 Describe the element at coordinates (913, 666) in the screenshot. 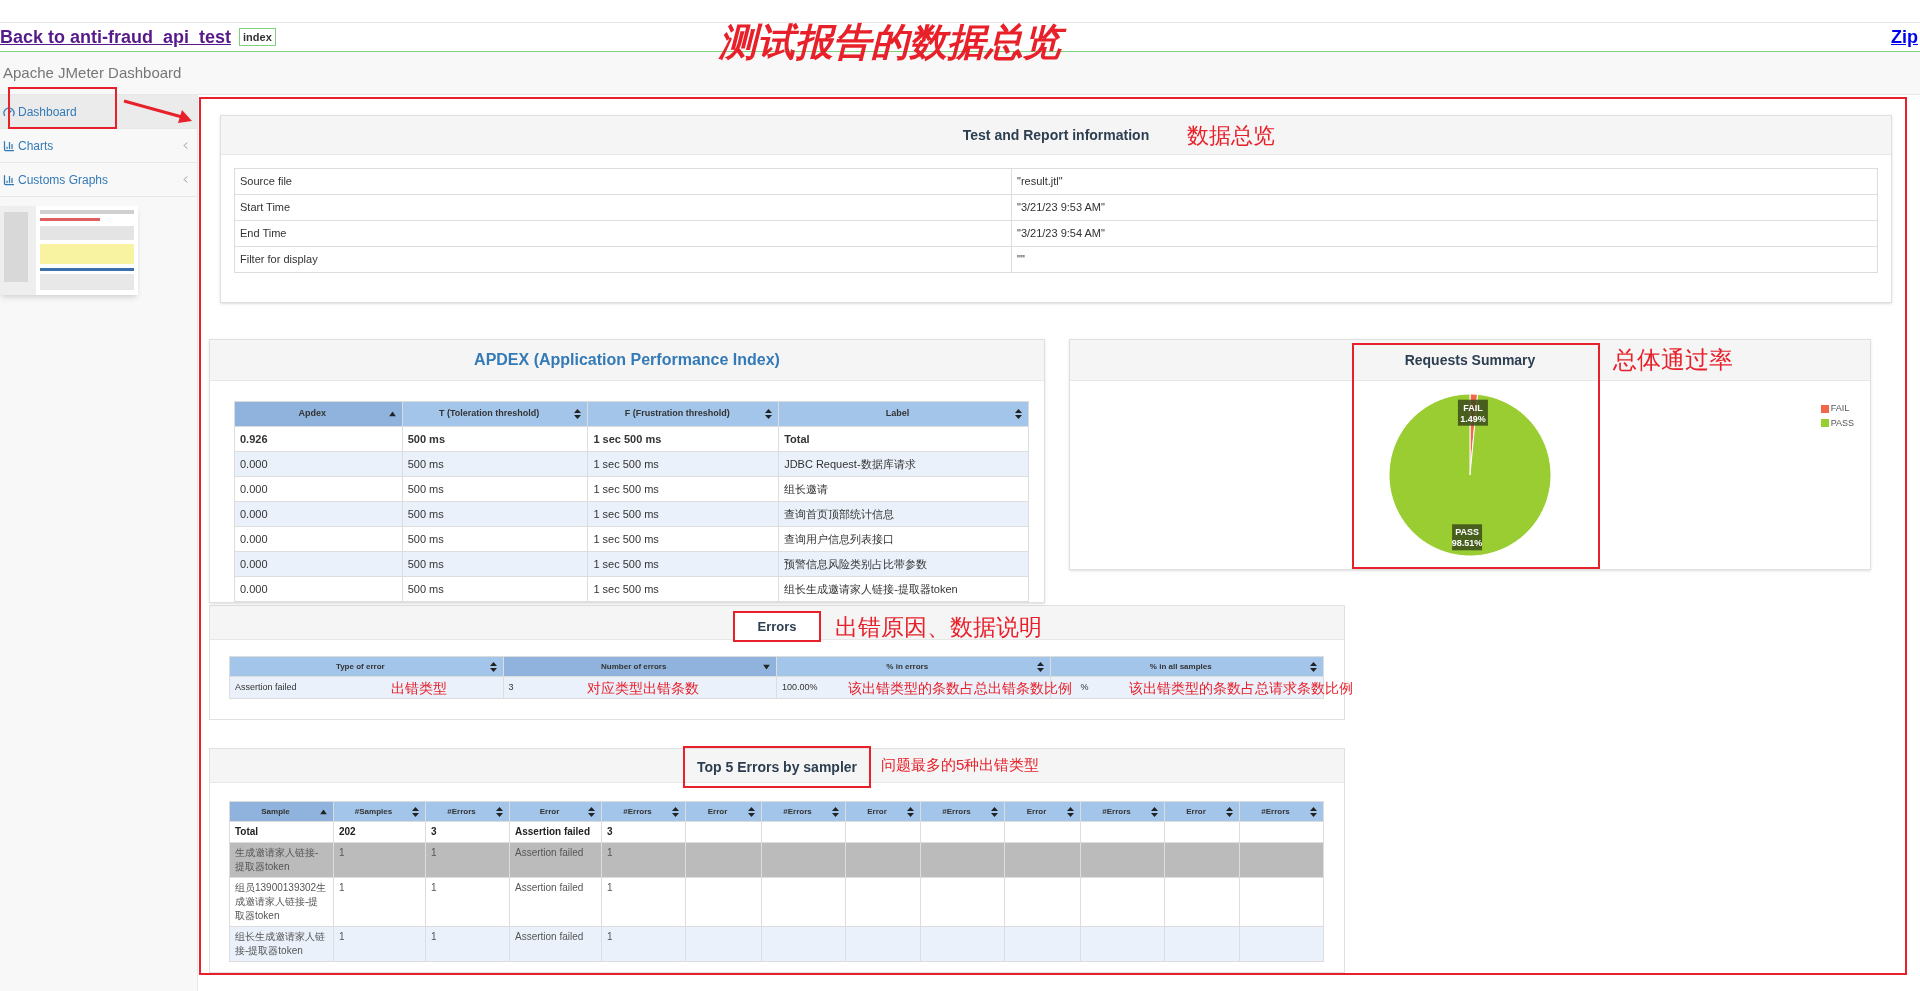

I see `column-header: % in errors` at that location.